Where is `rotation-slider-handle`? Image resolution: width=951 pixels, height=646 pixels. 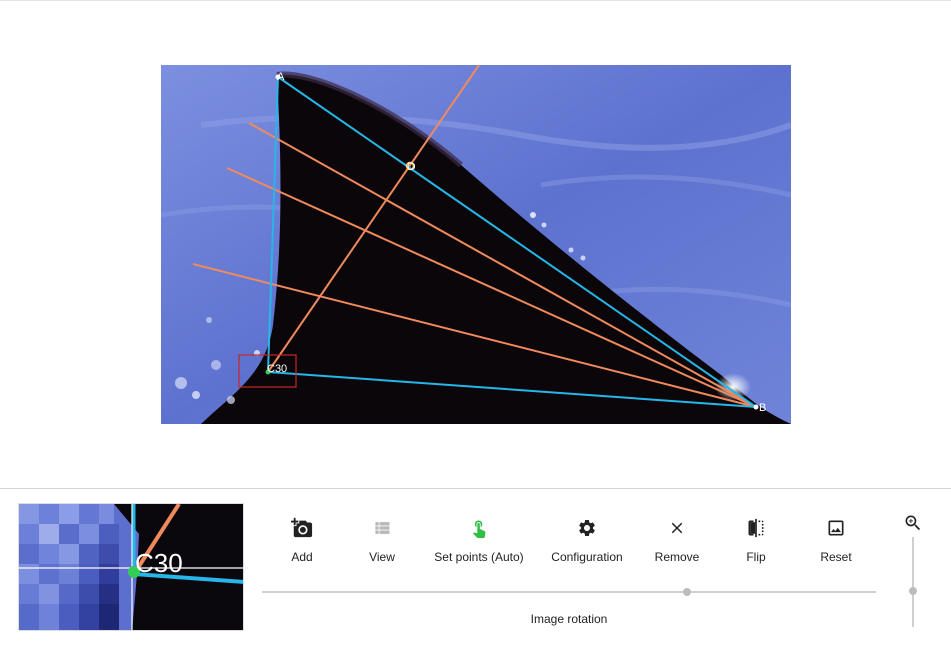
rotation-slider-handle is located at coordinates (687, 592).